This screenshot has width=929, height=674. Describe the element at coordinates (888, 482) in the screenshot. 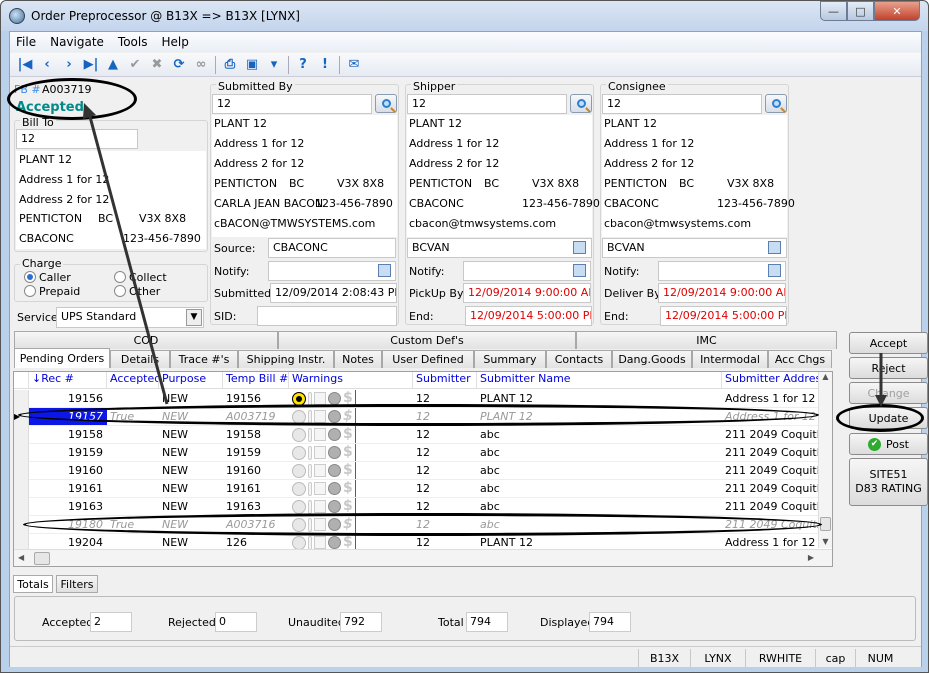

I see `site-rating-button: SITE51 D83 RATING` at that location.